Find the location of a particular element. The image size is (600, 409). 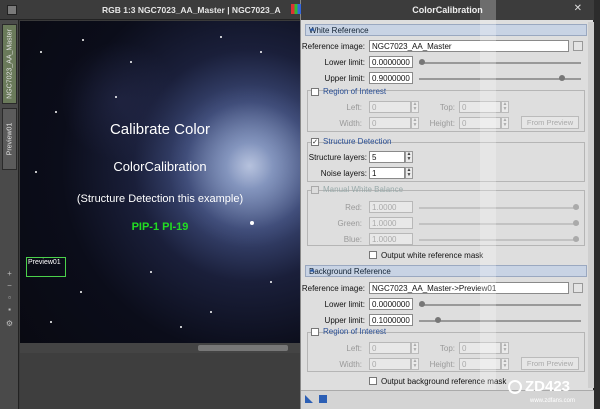

structure-layers-field: 5 is located at coordinates (387, 157).